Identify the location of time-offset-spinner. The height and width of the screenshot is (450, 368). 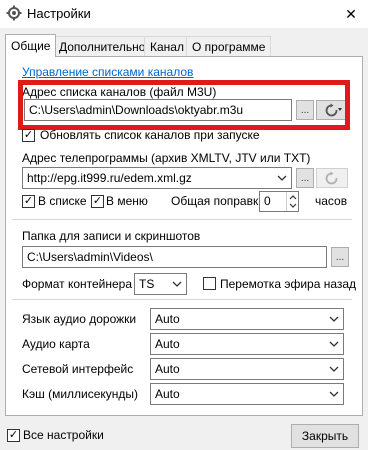
(292, 201).